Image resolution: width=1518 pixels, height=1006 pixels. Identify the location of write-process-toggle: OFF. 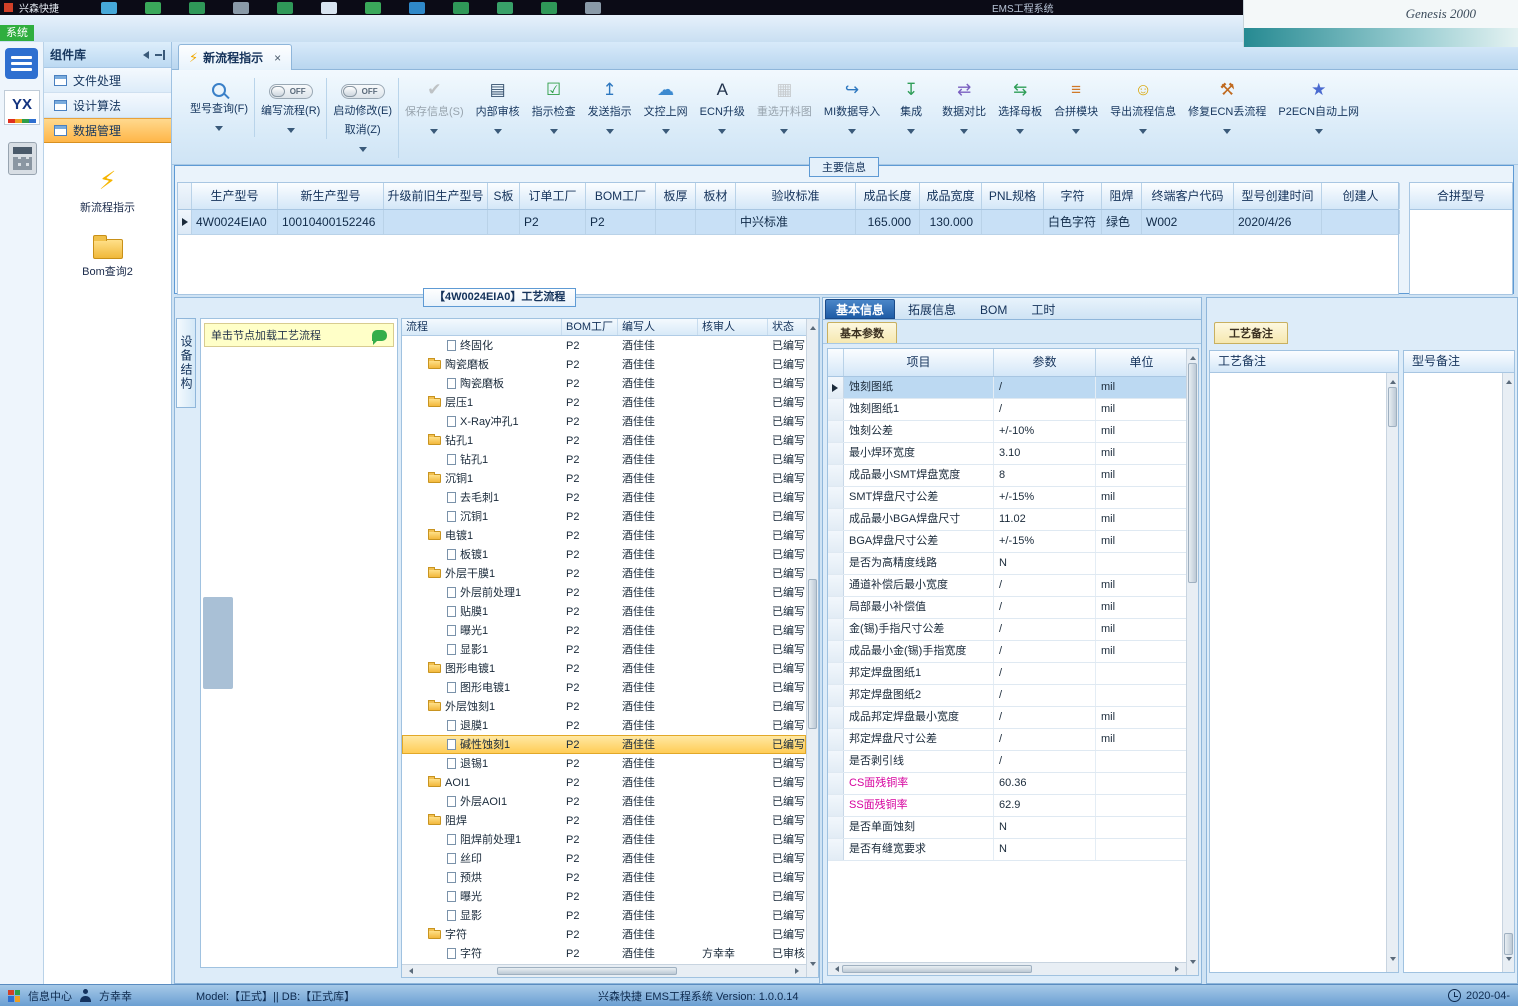
(290, 91).